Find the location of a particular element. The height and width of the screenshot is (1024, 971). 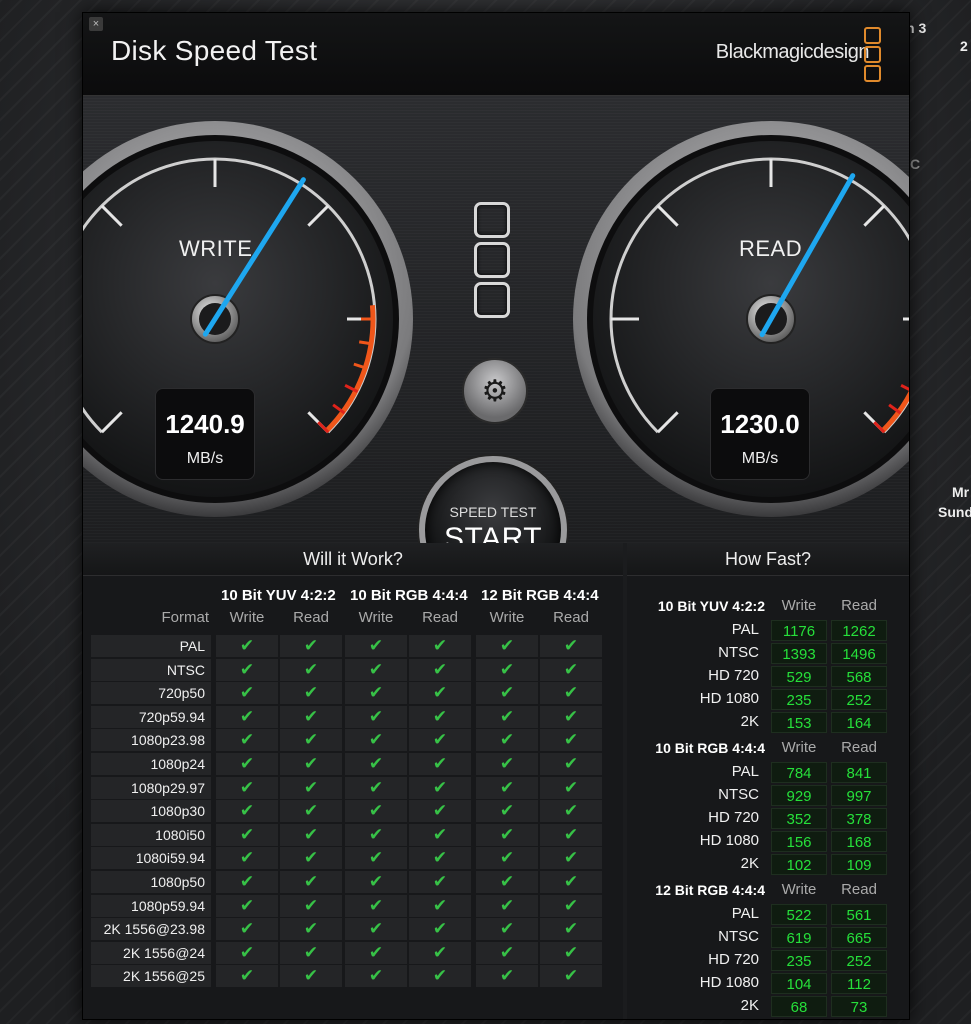

write-speed-cell: 156 is located at coordinates (799, 841).